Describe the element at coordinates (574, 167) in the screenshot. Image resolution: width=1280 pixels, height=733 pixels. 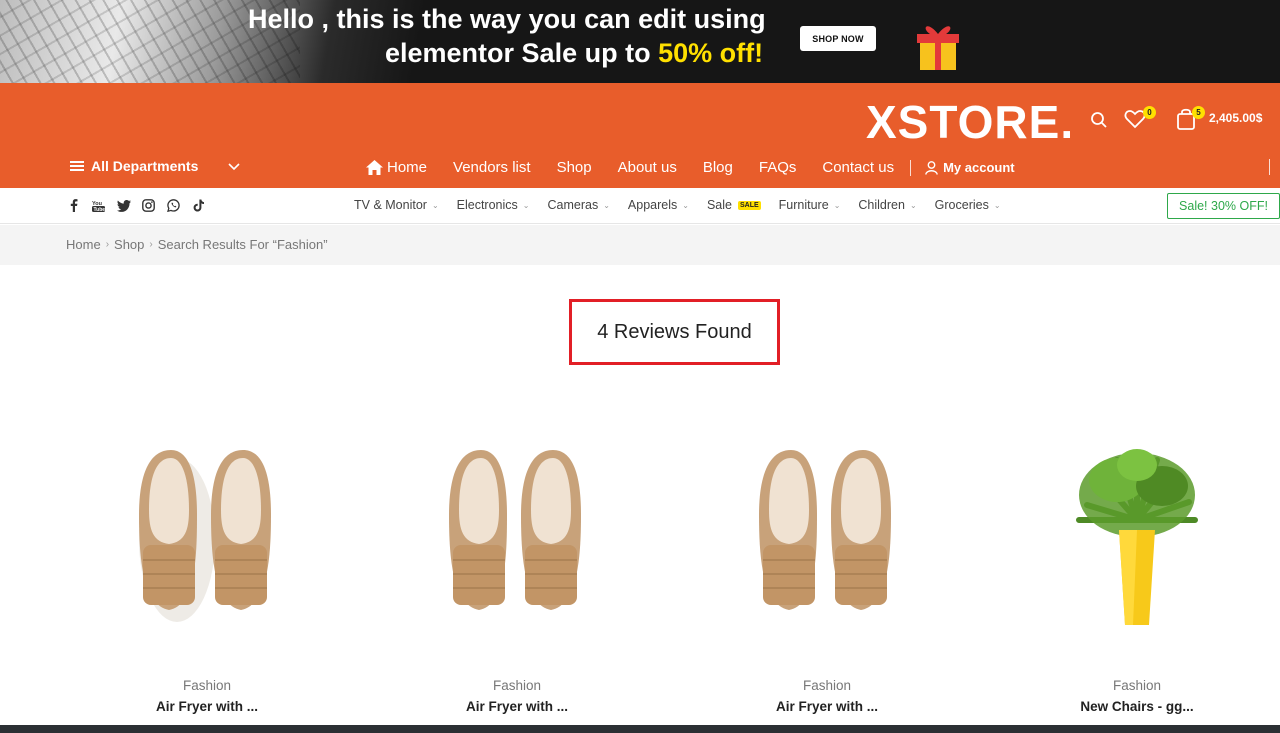
I see `nav-shop: Shop` at that location.